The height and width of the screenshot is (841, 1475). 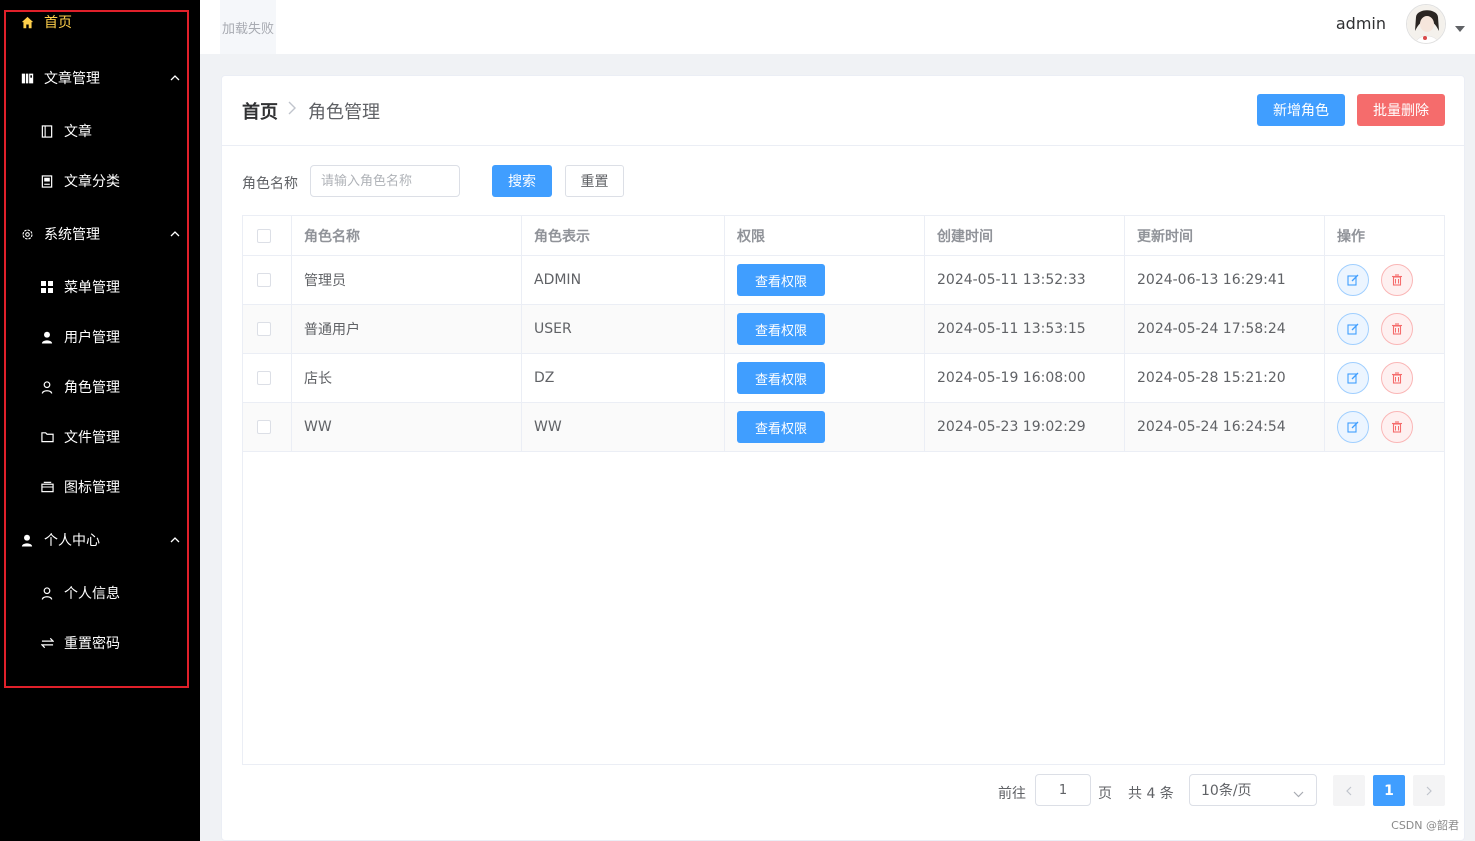 What do you see at coordinates (1426, 24) in the screenshot?
I see `avatar` at bounding box center [1426, 24].